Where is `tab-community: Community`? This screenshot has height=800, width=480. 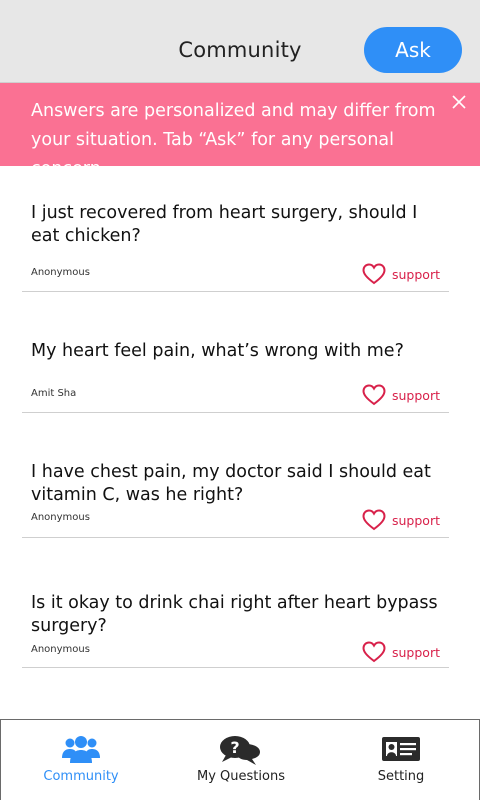
tab-community: Community is located at coordinates (81, 760).